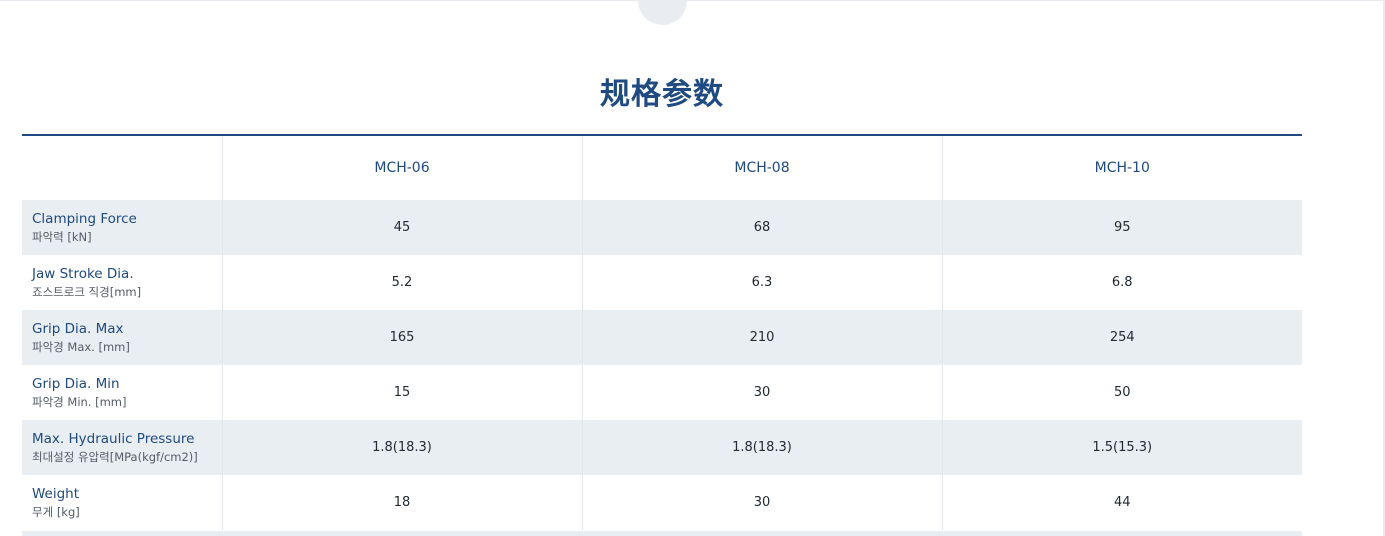 The height and width of the screenshot is (536, 1385). What do you see at coordinates (662, 94) in the screenshot?
I see `section-title: 规格参数` at bounding box center [662, 94].